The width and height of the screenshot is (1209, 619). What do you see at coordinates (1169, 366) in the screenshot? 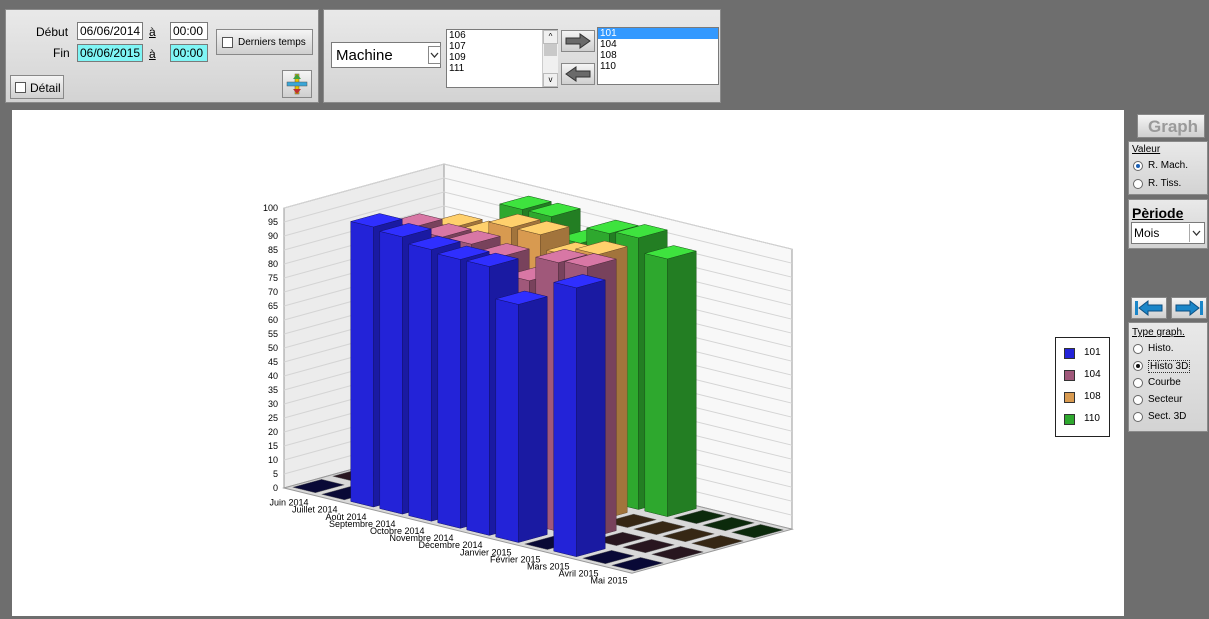
I see `radio-type-label: Histo 3D` at bounding box center [1169, 366].